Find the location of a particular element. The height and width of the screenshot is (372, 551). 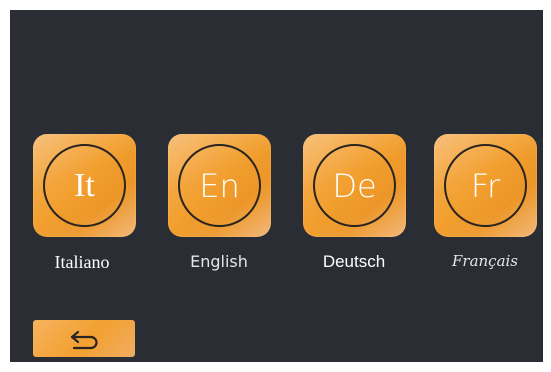

language-tile-francais: Fr is located at coordinates (485, 185).